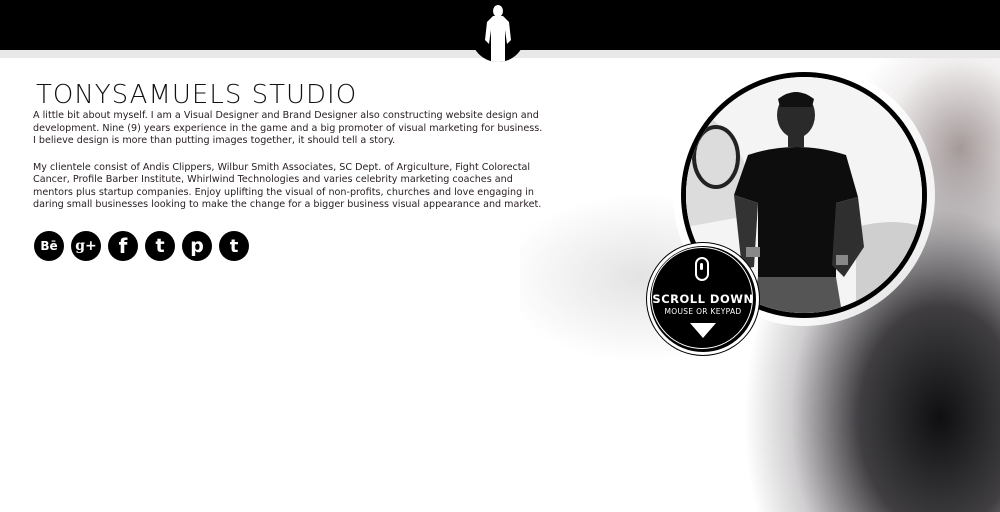  What do you see at coordinates (703, 330) in the screenshot?
I see `arrow-down-icon` at bounding box center [703, 330].